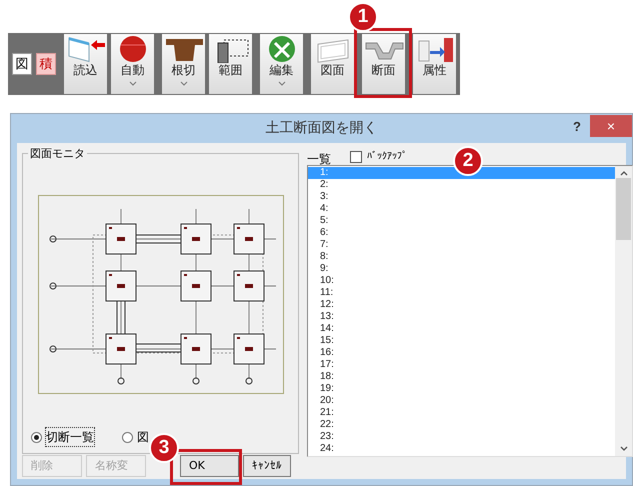 This screenshot has width=633, height=486. Describe the element at coordinates (281, 64) in the screenshot. I see `toolbar-button: 編集` at that location.